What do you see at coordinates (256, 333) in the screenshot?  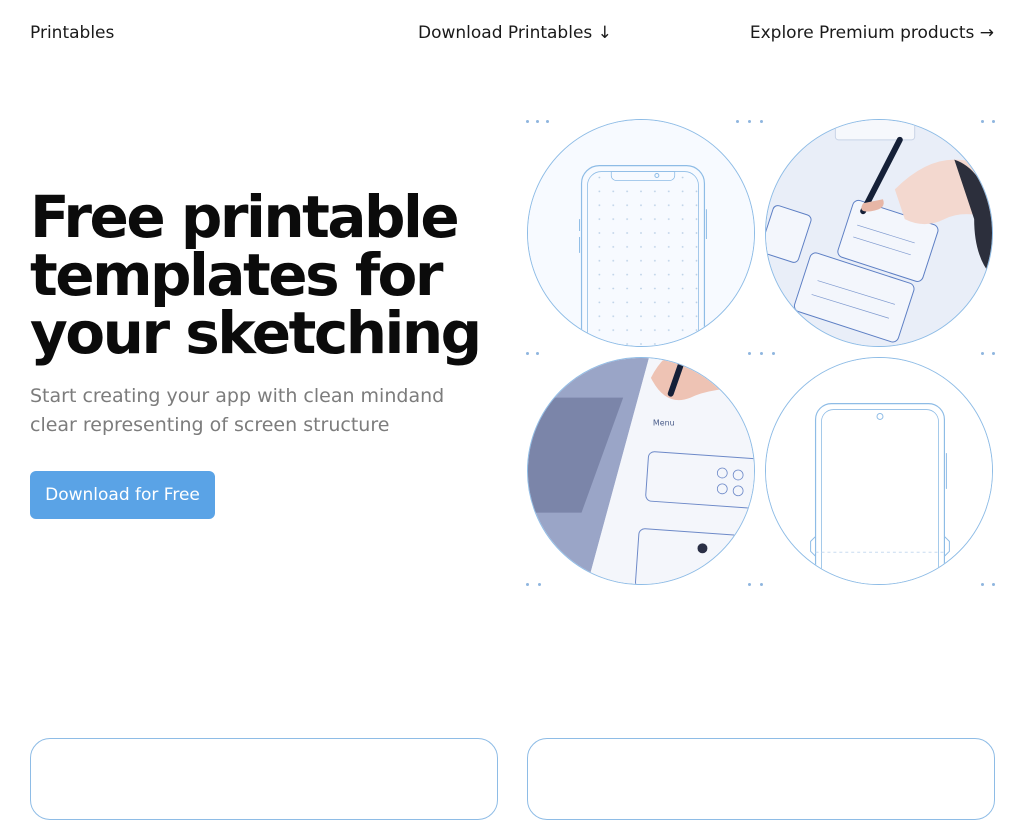 I see `hero-title-line-3: your sketching` at bounding box center [256, 333].